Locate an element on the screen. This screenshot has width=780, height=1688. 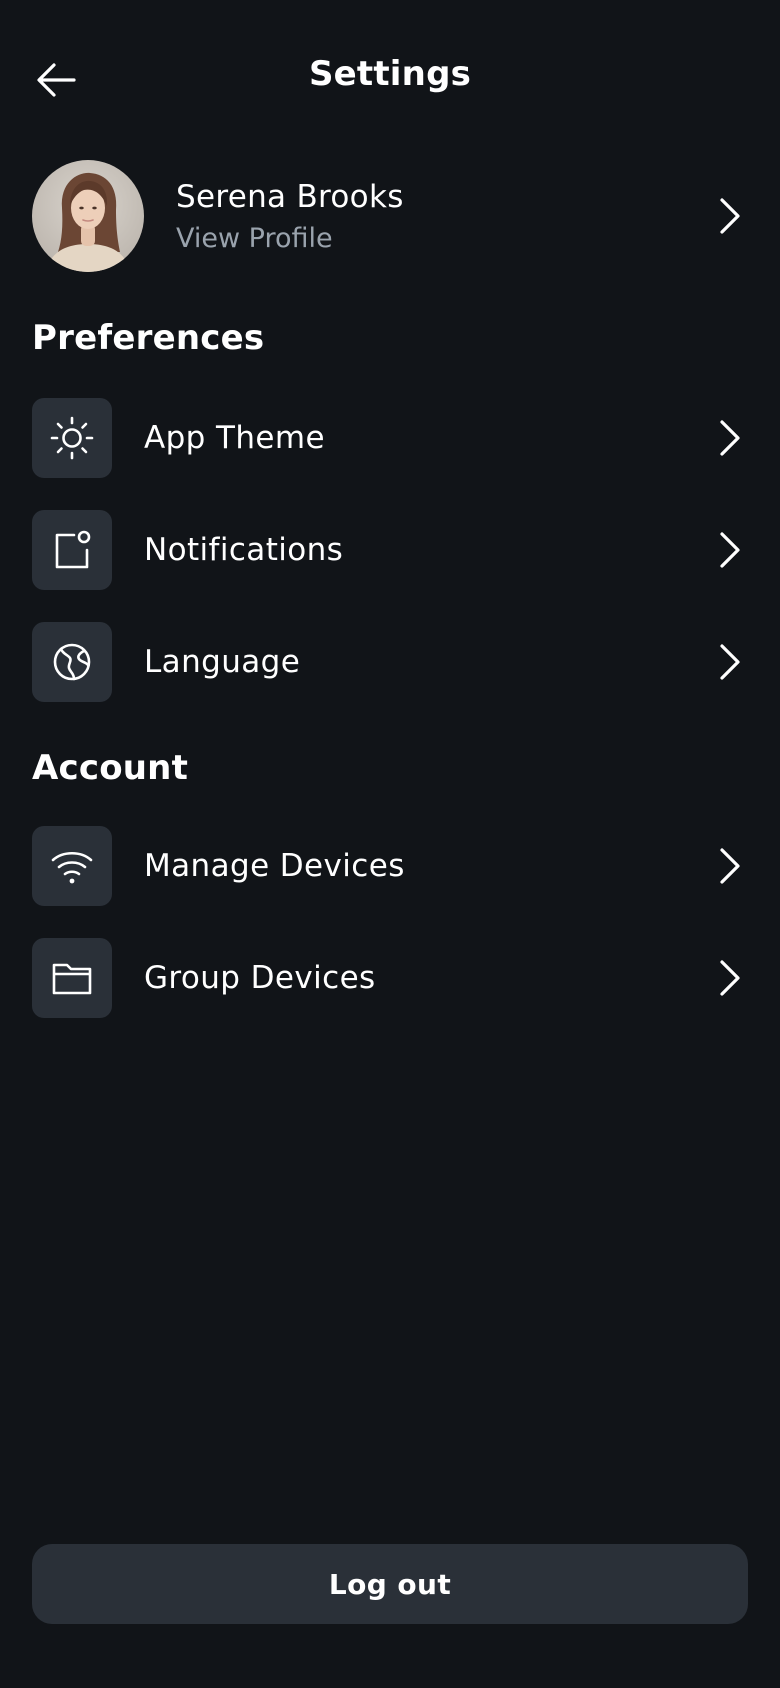
settings-item-language: Language is located at coordinates (390, 662).